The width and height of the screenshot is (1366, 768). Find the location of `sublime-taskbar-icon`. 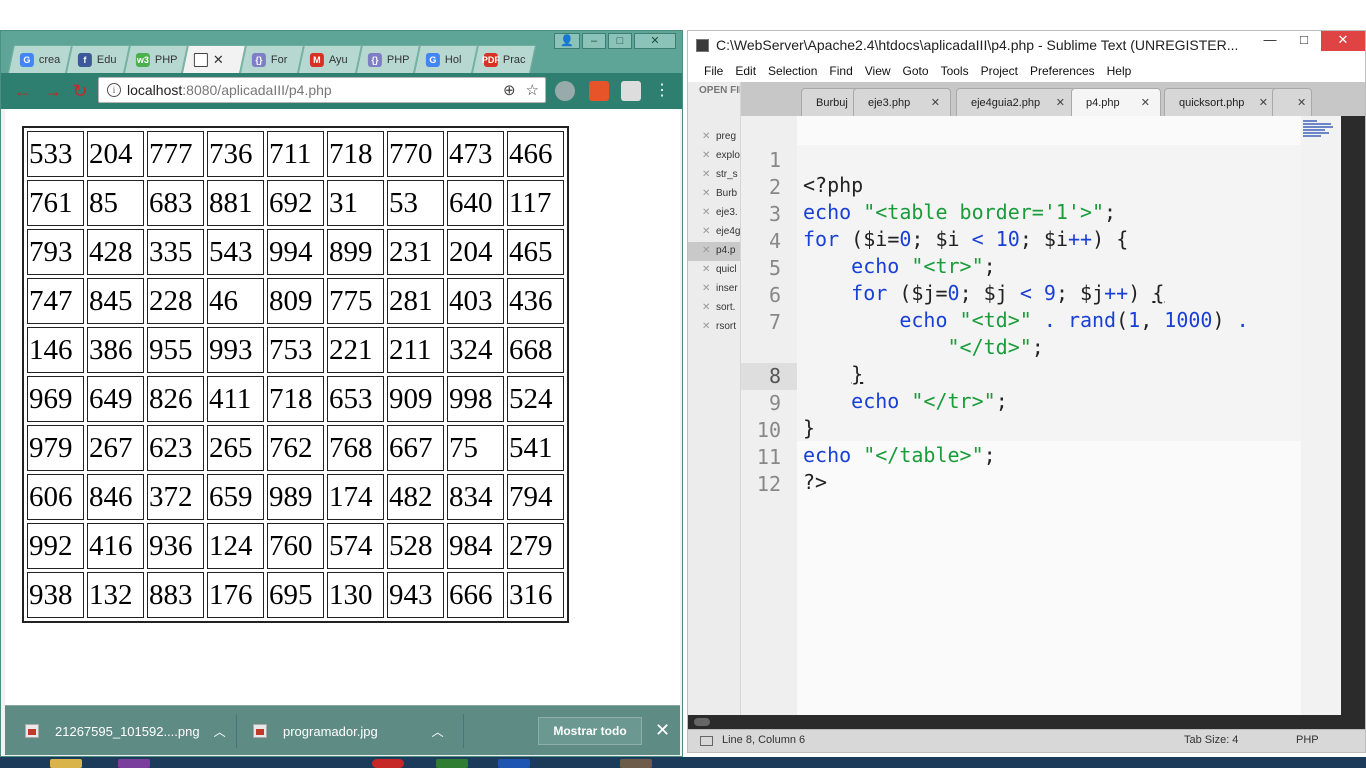

sublime-taskbar-icon is located at coordinates (636, 763).